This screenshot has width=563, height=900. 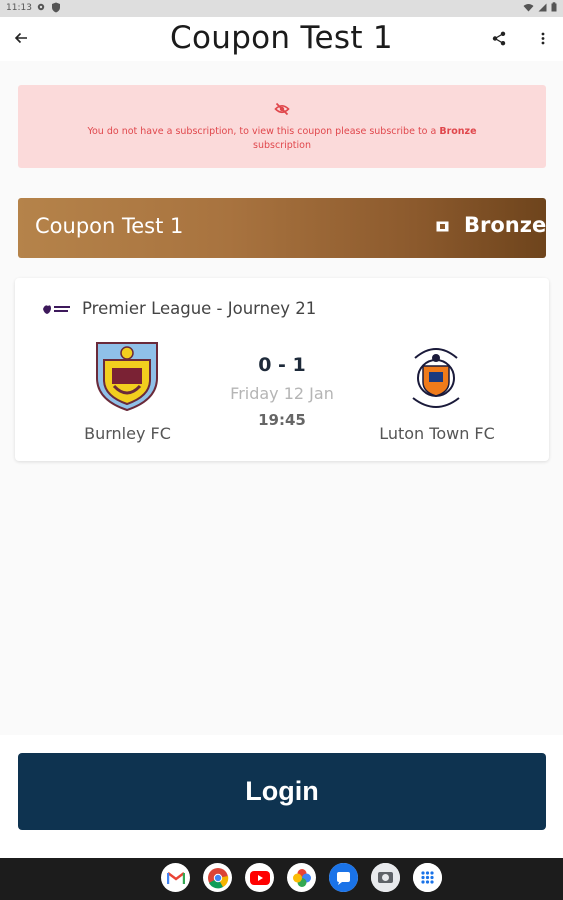 I want to click on burnley-crest-icon, so click(x=127, y=377).